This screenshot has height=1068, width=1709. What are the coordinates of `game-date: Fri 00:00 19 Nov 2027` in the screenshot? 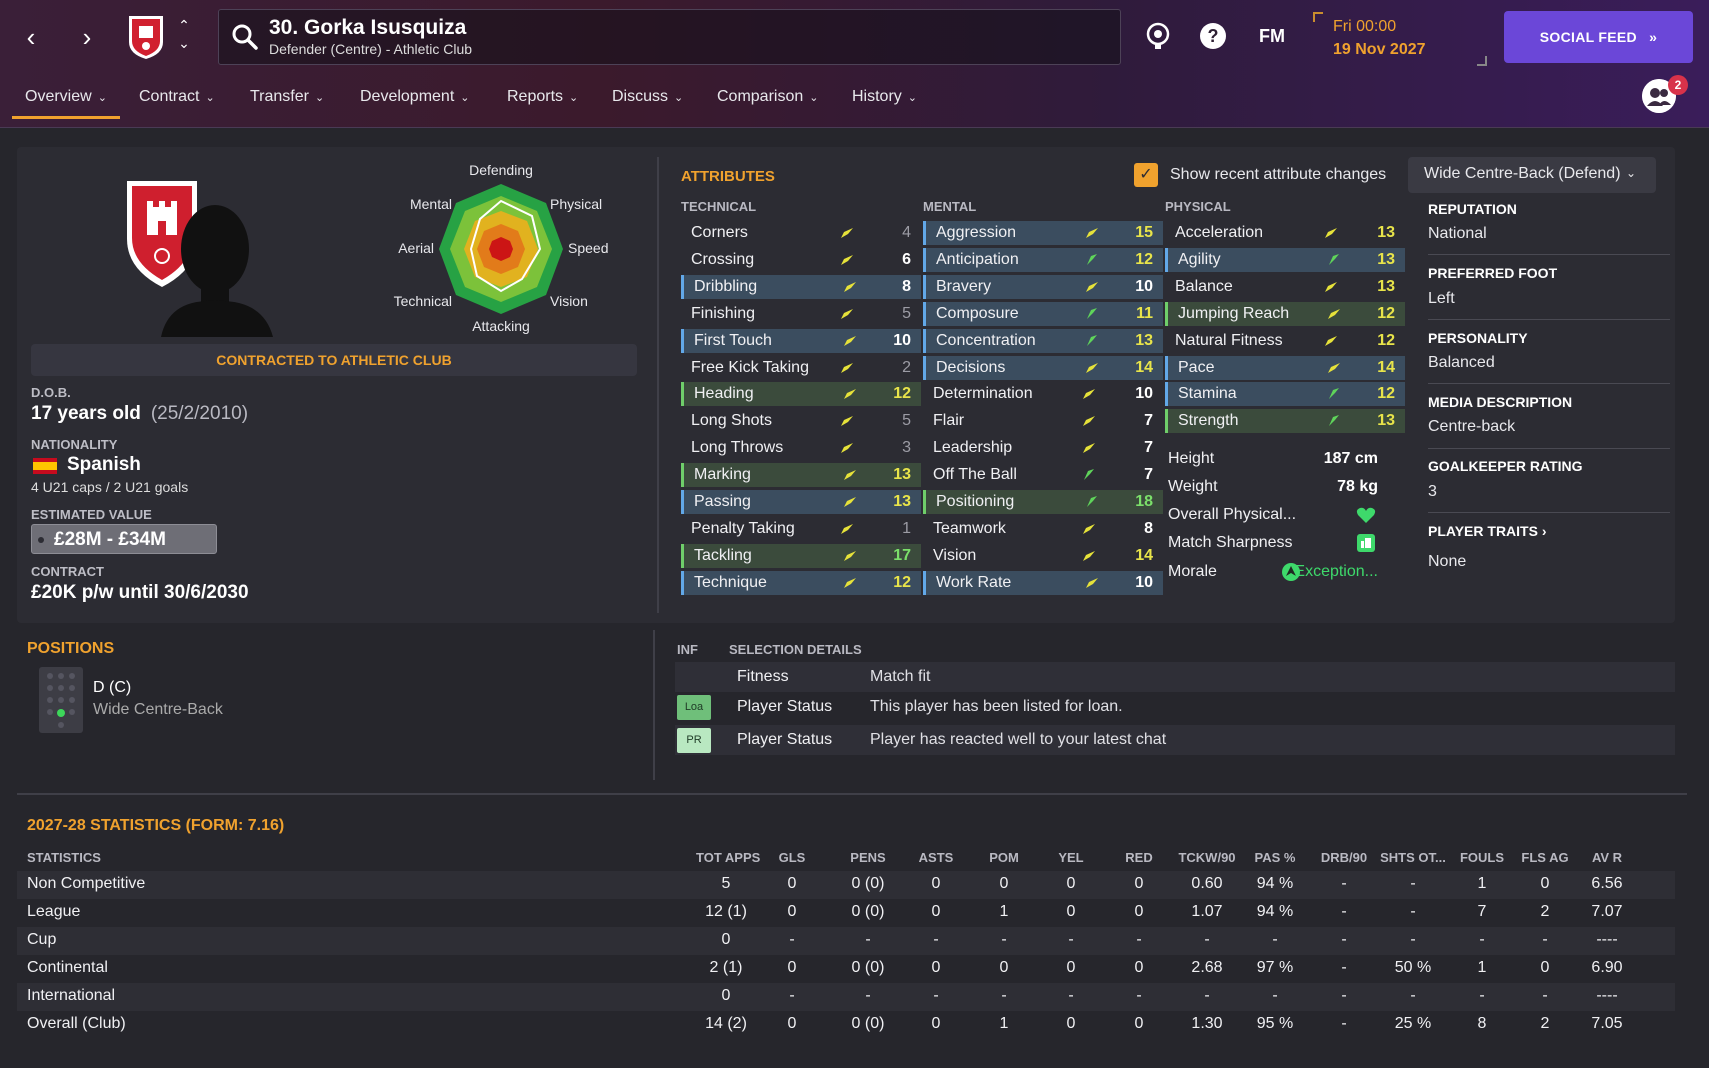 It's located at (1400, 38).